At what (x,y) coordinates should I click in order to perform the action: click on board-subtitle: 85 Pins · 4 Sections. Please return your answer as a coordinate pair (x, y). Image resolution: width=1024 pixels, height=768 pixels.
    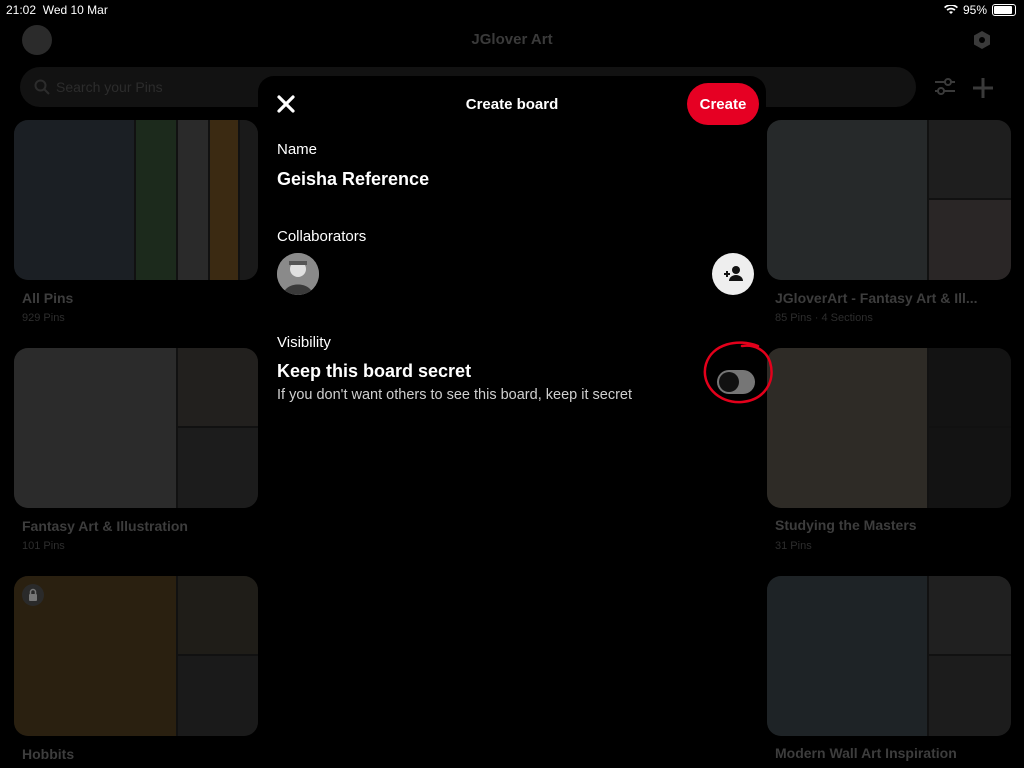
    Looking at the image, I should click on (824, 318).